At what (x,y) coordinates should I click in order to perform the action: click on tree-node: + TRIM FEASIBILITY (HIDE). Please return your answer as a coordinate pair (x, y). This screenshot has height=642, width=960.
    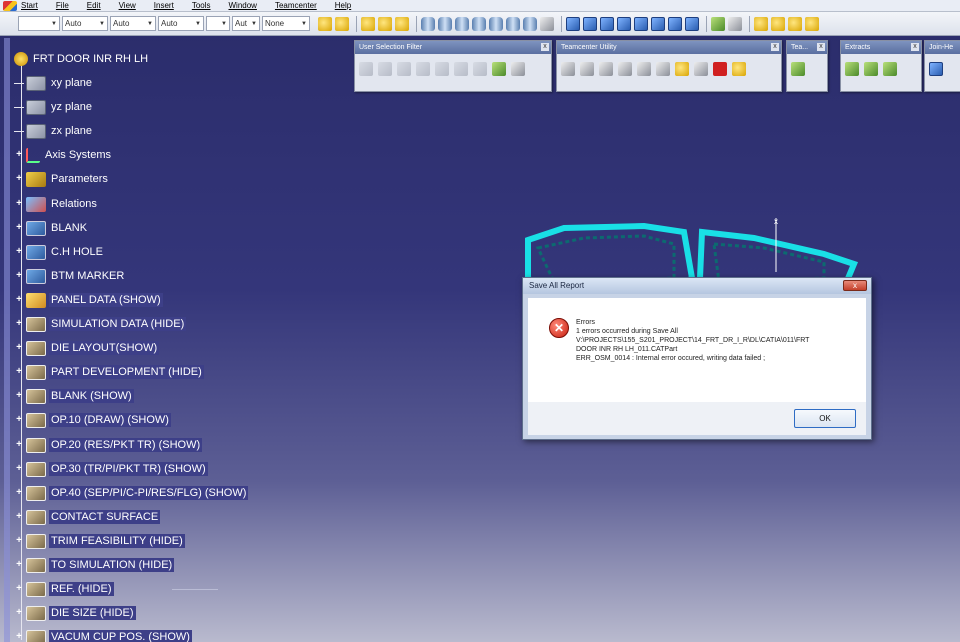
    Looking at the image, I should click on (99, 541).